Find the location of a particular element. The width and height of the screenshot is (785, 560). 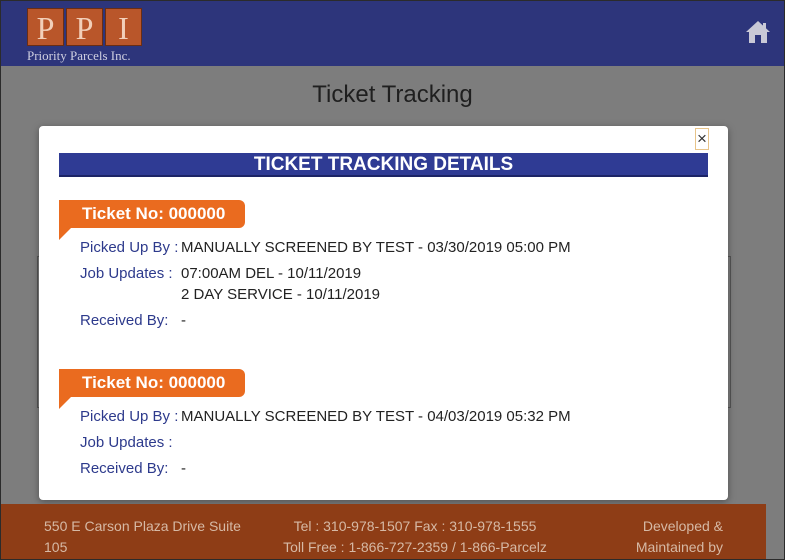

job-update-item: 2 DAY SERVICE - 10/11/2019 is located at coordinates (281, 294).